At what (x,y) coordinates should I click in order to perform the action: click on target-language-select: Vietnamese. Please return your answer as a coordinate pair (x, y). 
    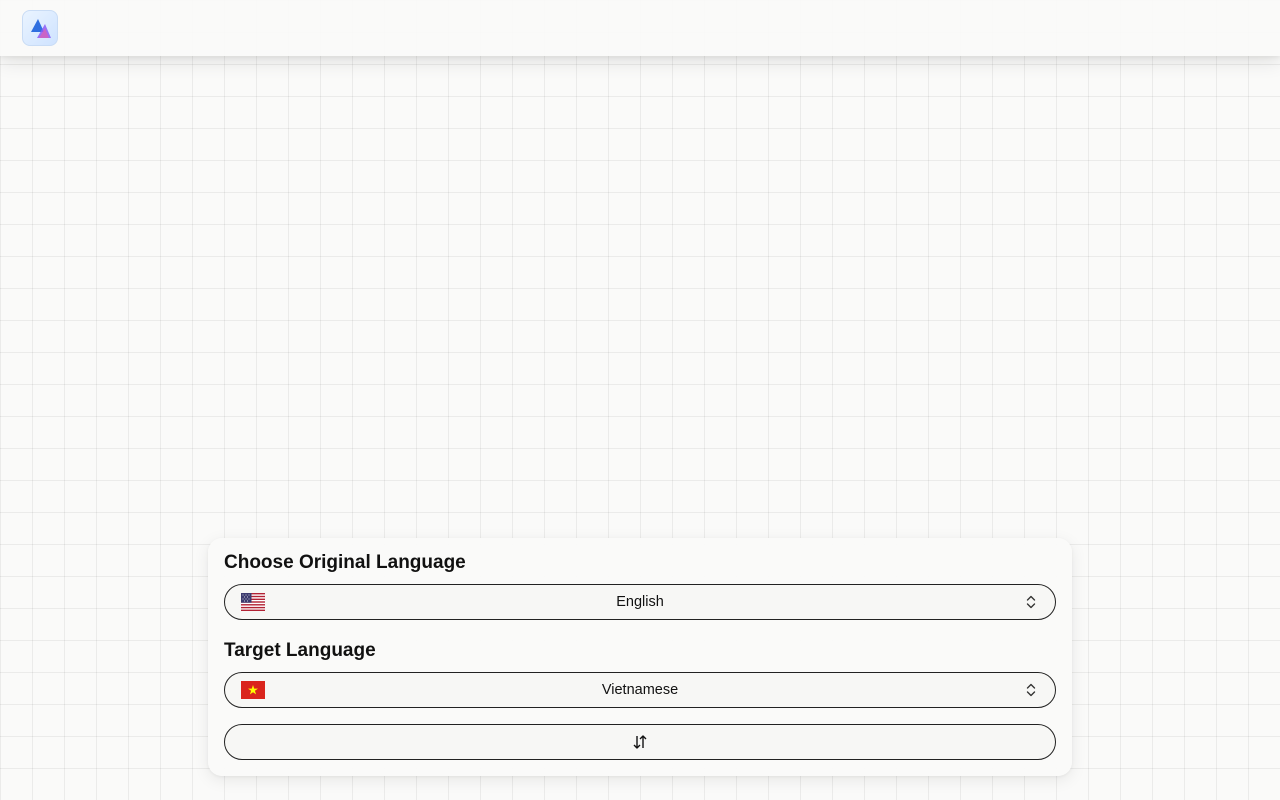
    Looking at the image, I should click on (640, 690).